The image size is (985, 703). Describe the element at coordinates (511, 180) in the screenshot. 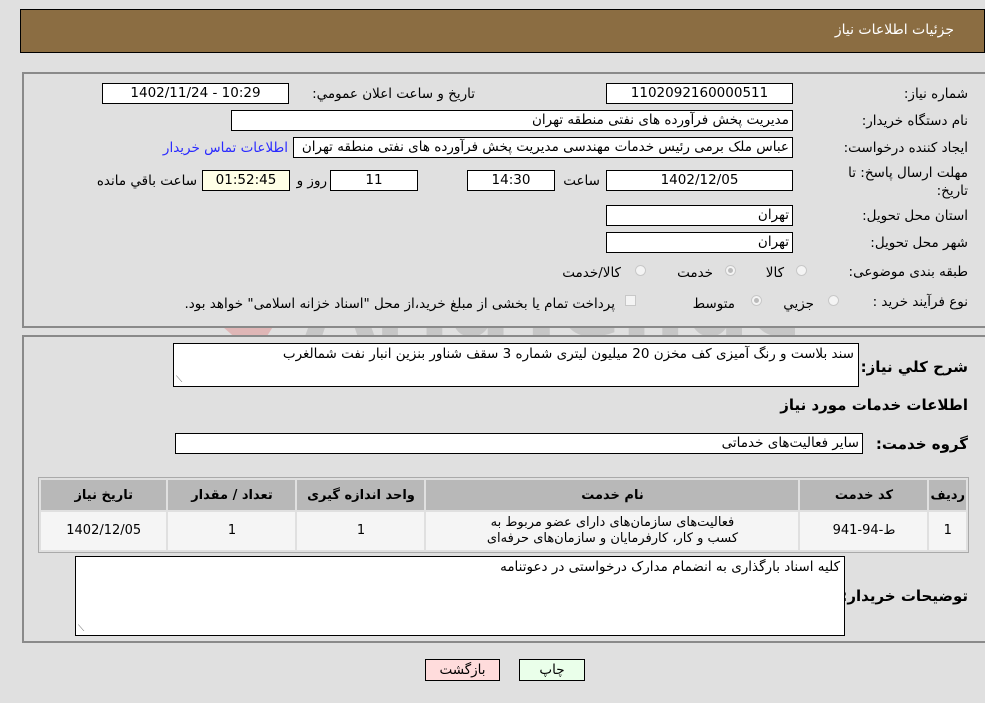

I see `deadline-time-field: 14:30` at that location.